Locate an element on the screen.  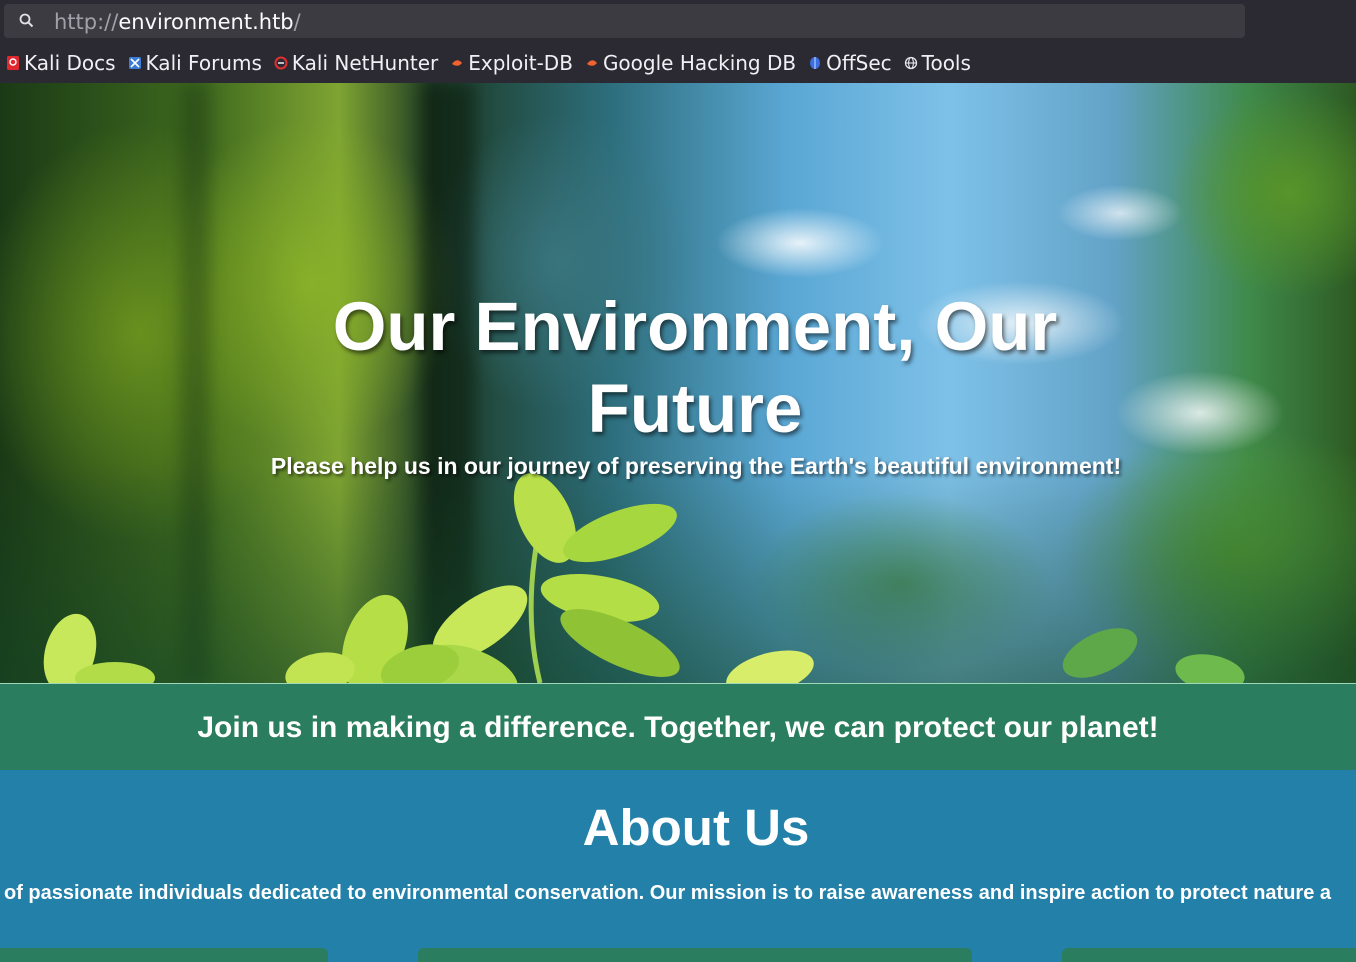
url-scheme: http:// is located at coordinates (86, 22).